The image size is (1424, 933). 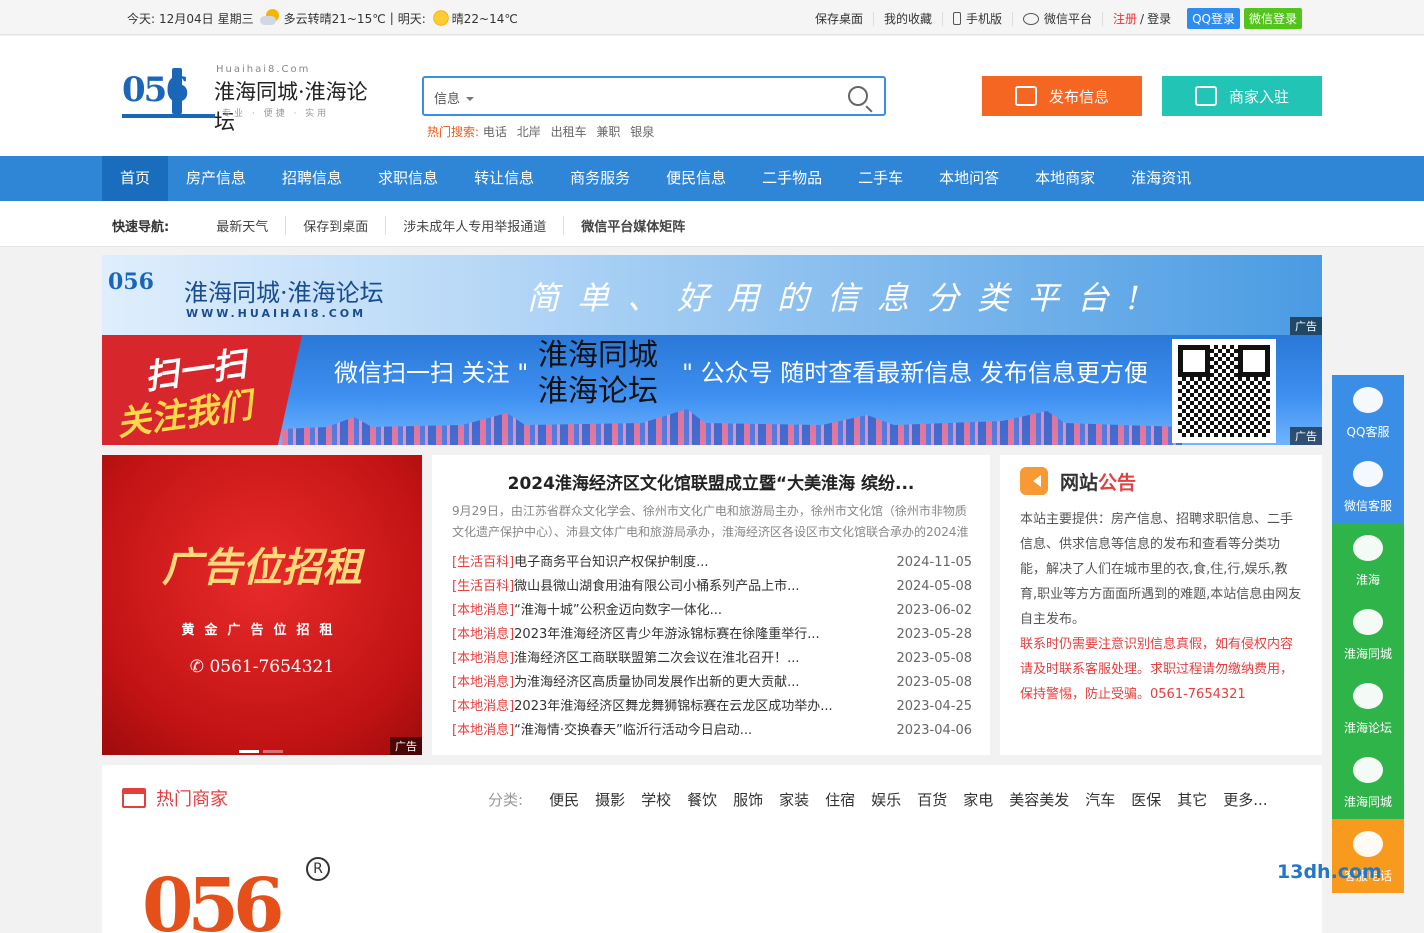 I want to click on category-link: 娱乐, so click(x=886, y=799).